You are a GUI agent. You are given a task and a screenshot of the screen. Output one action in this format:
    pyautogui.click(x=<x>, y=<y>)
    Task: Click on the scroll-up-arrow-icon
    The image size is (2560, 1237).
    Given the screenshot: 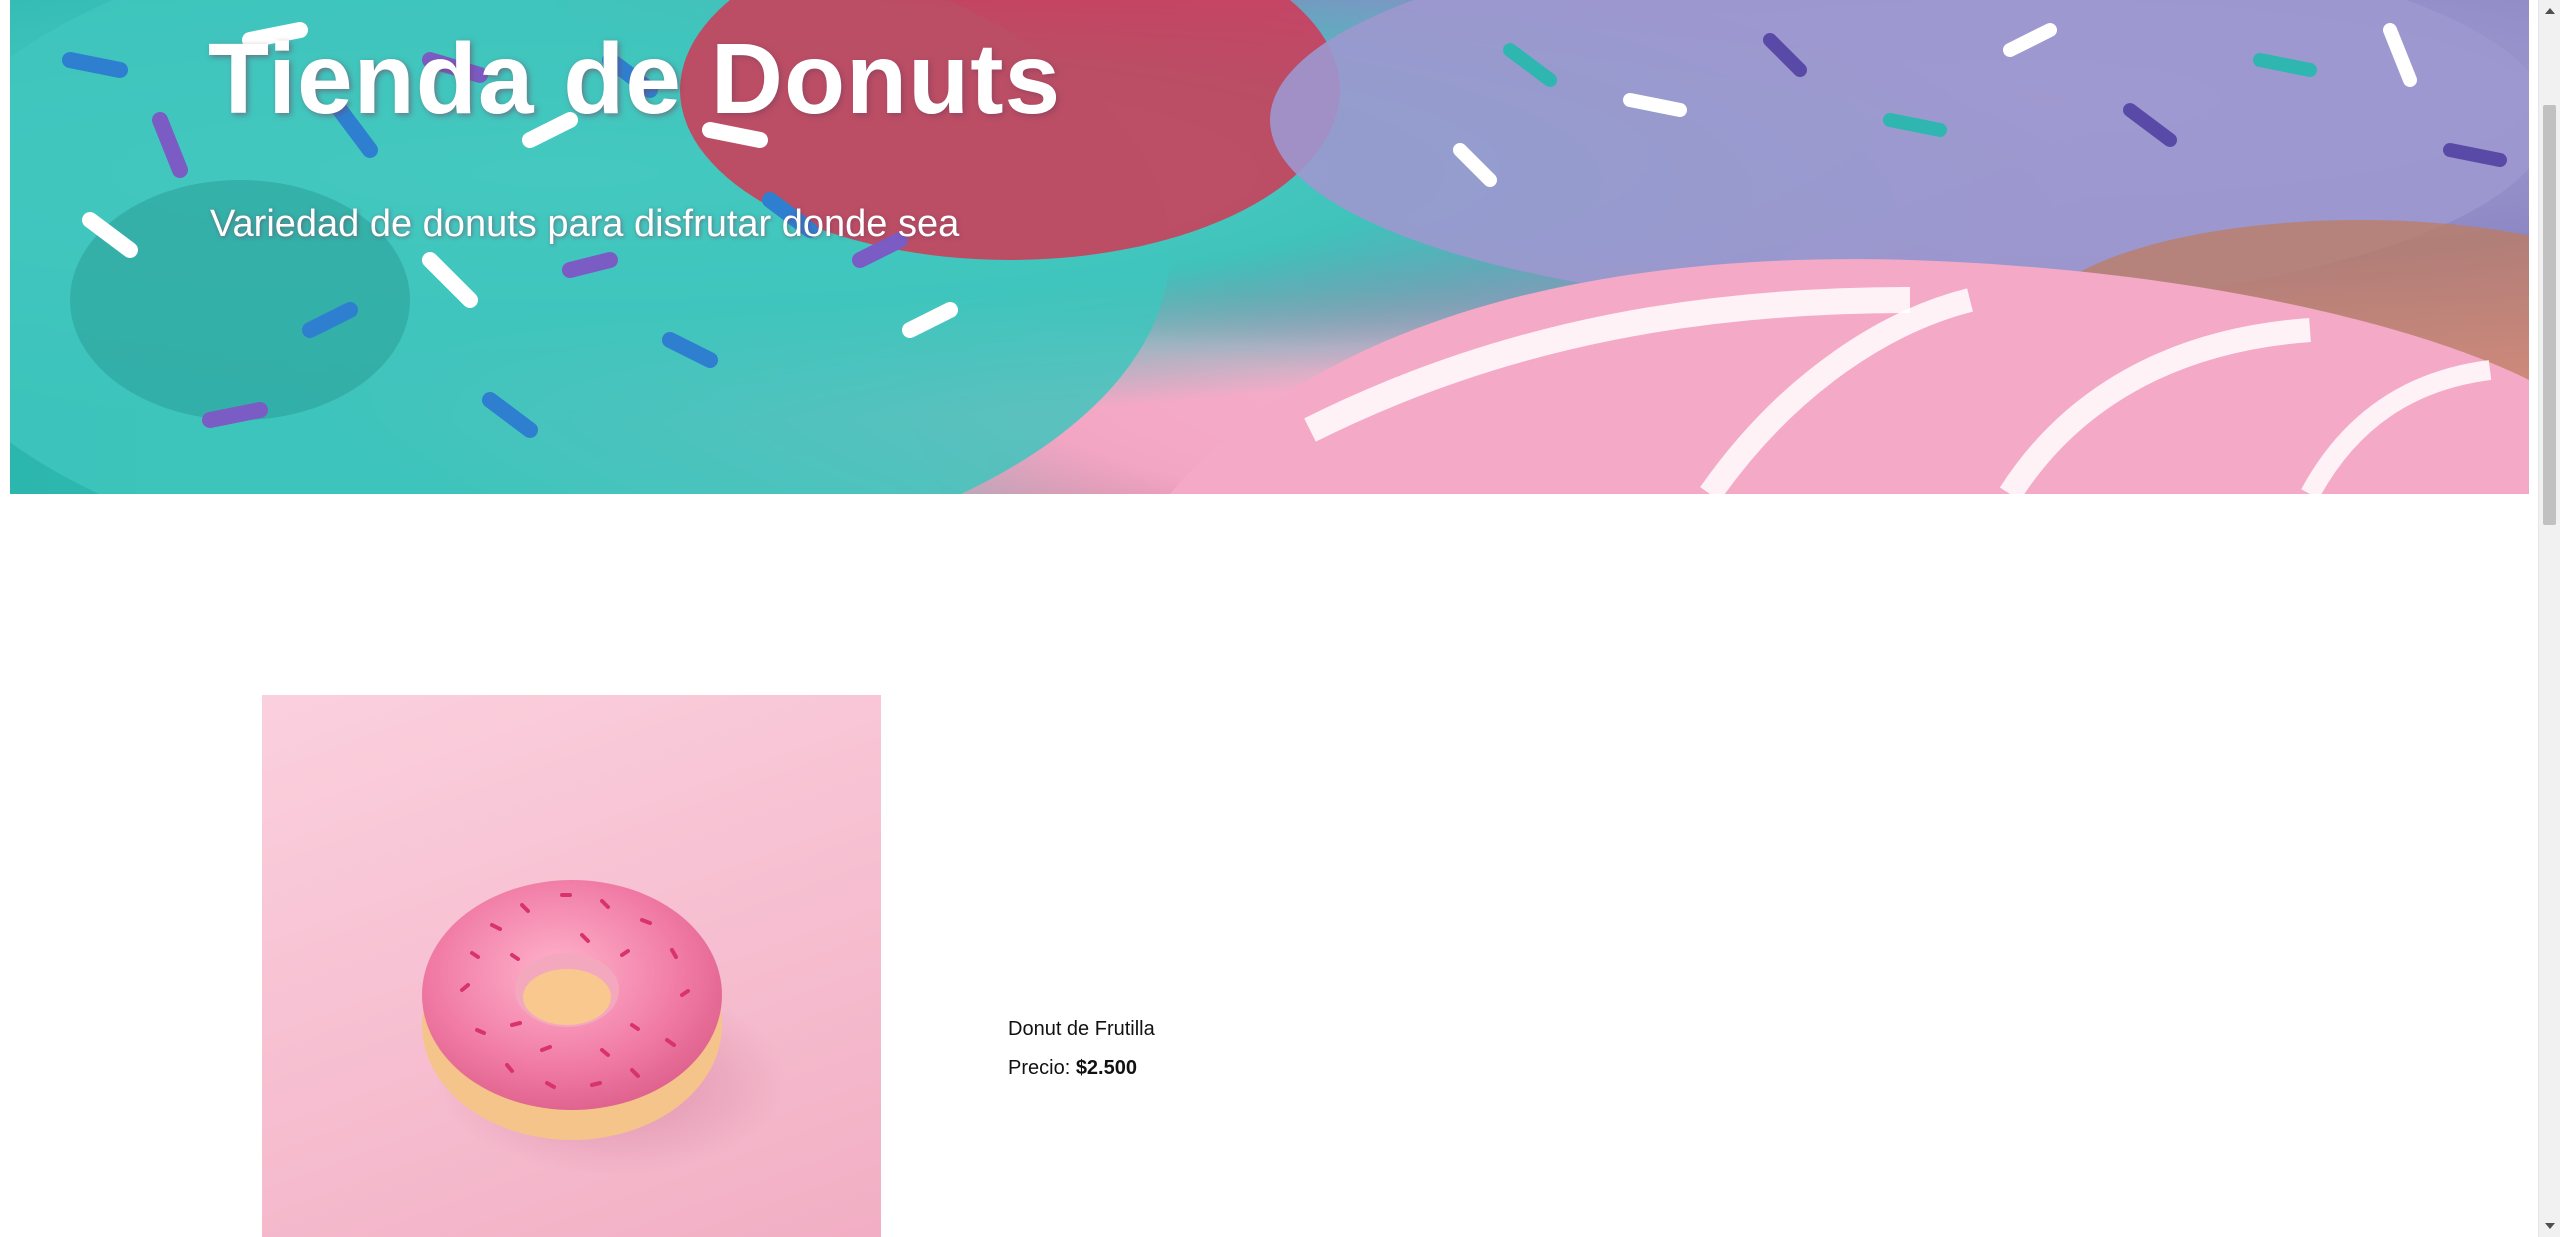 What is the action you would take?
    pyautogui.click(x=2550, y=11)
    